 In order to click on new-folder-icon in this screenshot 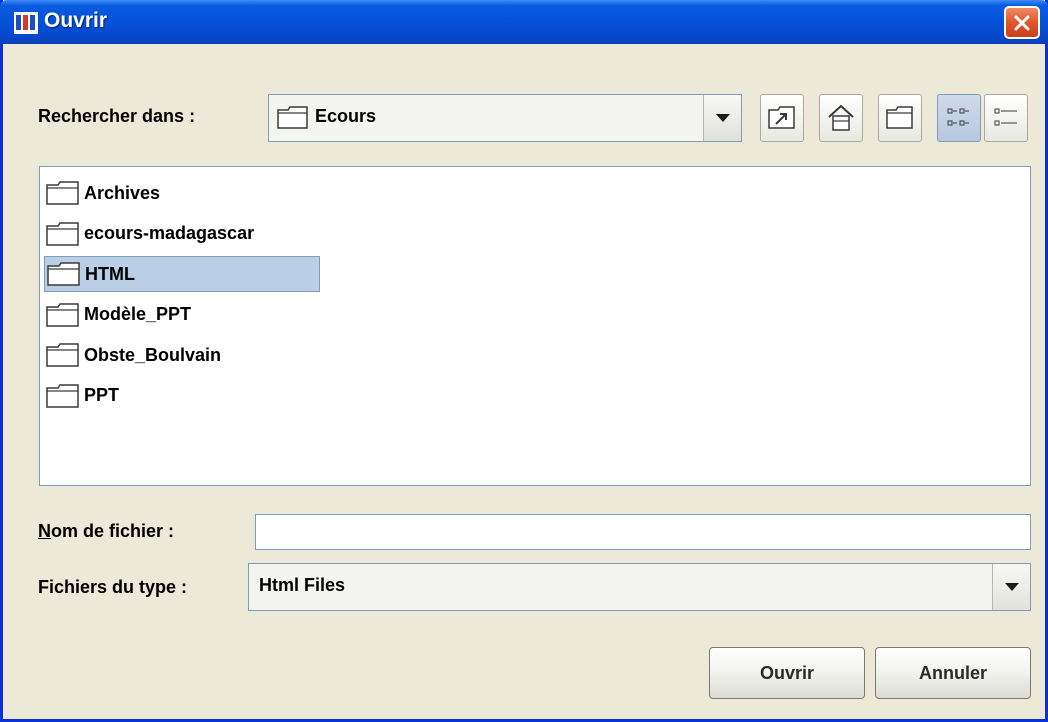, I will do `click(899, 117)`.